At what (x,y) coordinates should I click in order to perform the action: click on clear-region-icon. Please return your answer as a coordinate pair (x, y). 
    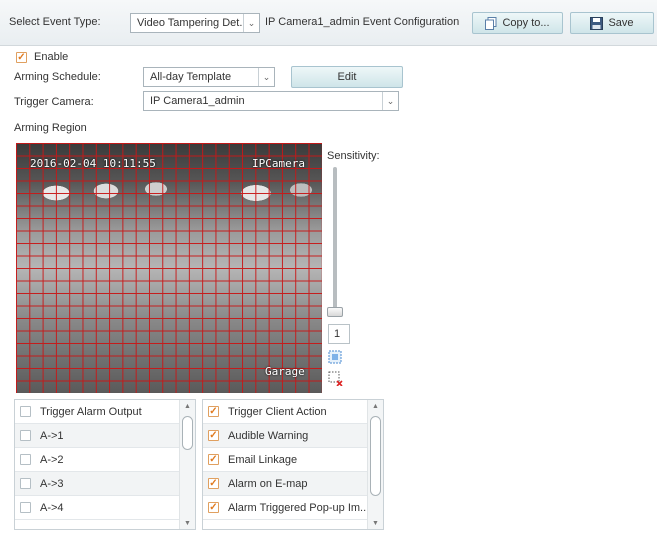
    Looking at the image, I should click on (335, 378).